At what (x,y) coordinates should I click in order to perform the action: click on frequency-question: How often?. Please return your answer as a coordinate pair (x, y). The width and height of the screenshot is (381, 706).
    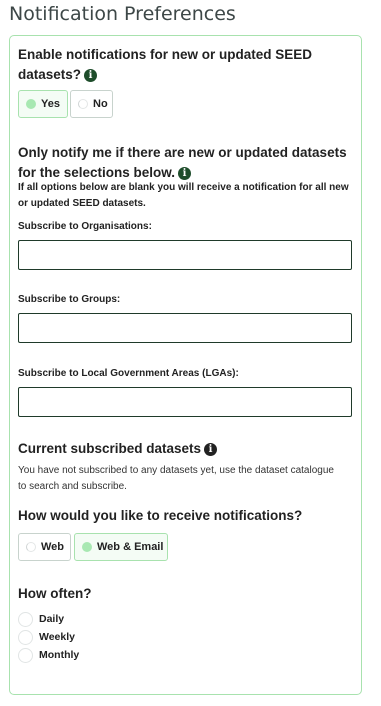
    Looking at the image, I should click on (55, 593).